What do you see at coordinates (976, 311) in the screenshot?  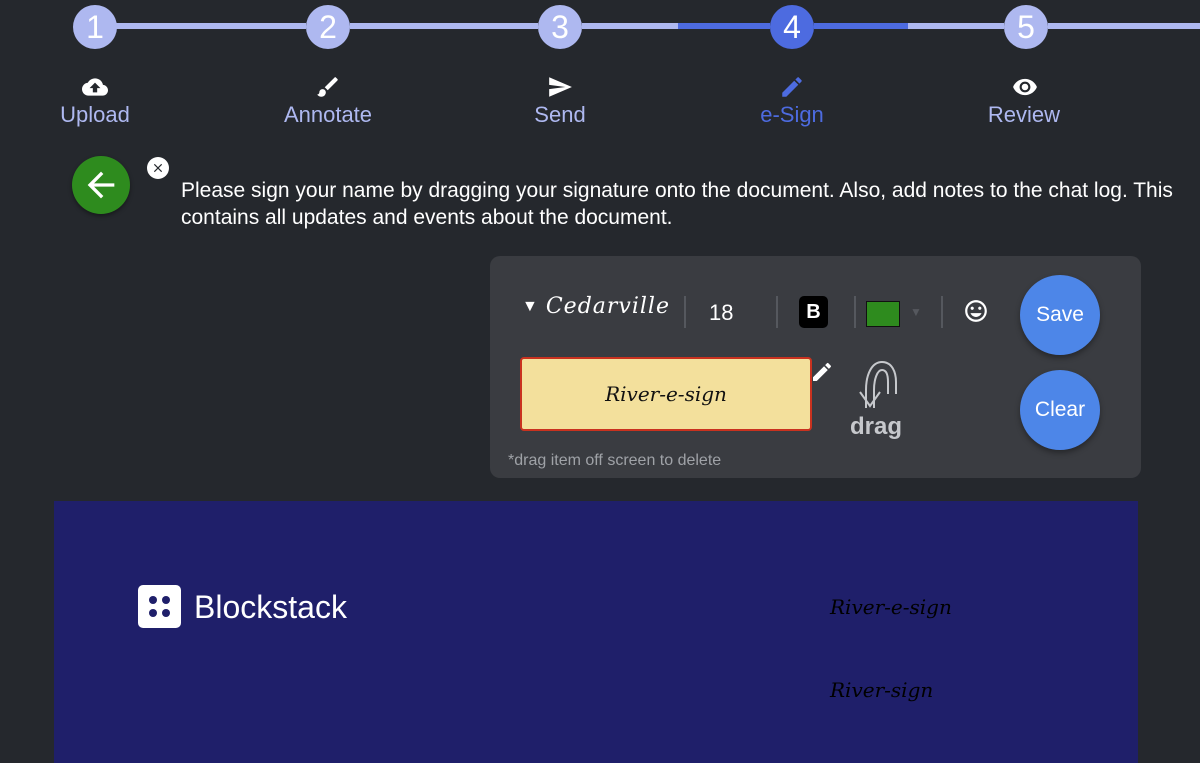 I see `emoji-icon` at bounding box center [976, 311].